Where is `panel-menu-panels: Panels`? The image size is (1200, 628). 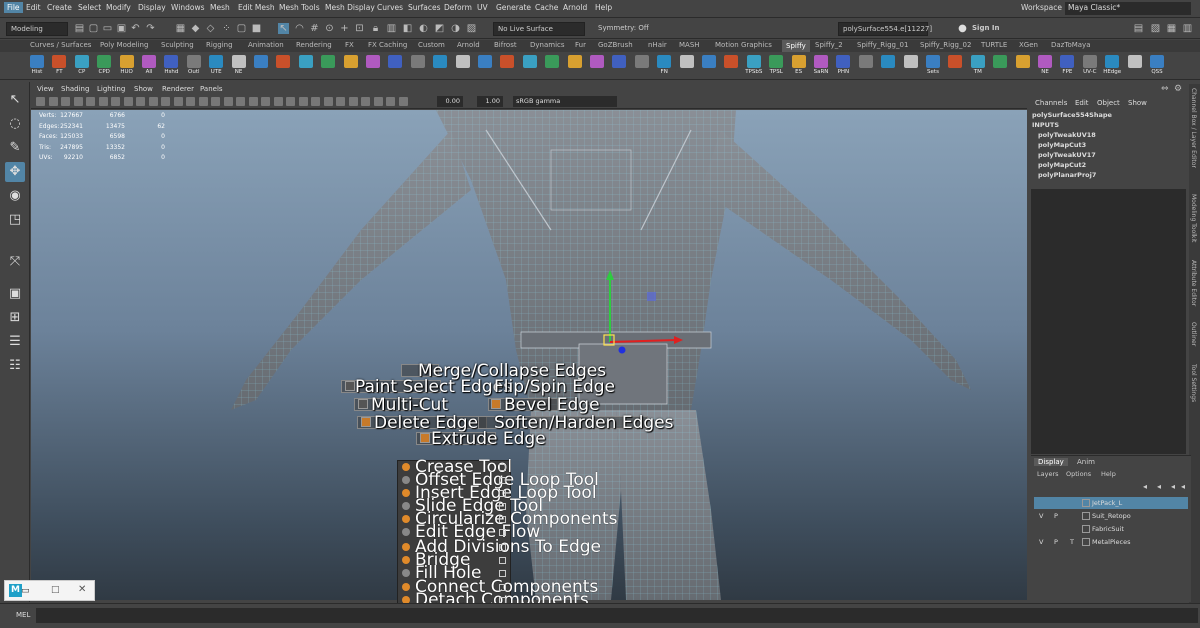
panel-menu-panels: Panels is located at coordinates (211, 89).